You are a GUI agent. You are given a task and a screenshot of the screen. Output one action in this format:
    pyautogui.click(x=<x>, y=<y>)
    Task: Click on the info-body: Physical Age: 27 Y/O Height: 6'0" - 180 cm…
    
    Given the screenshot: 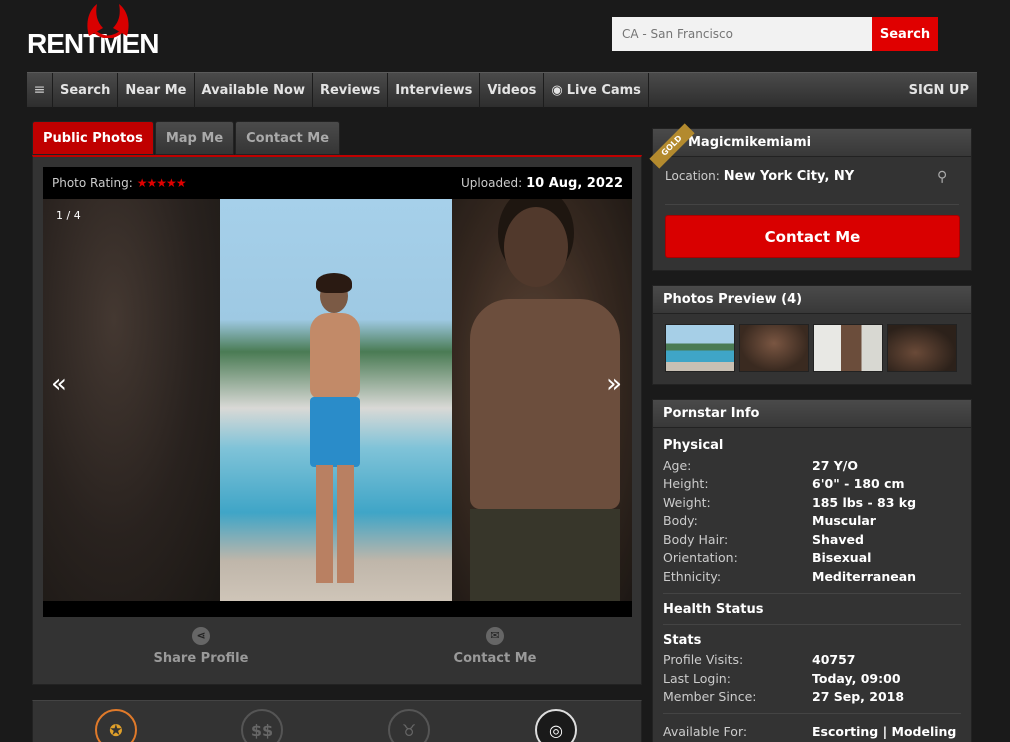 What is the action you would take?
    pyautogui.click(x=812, y=585)
    